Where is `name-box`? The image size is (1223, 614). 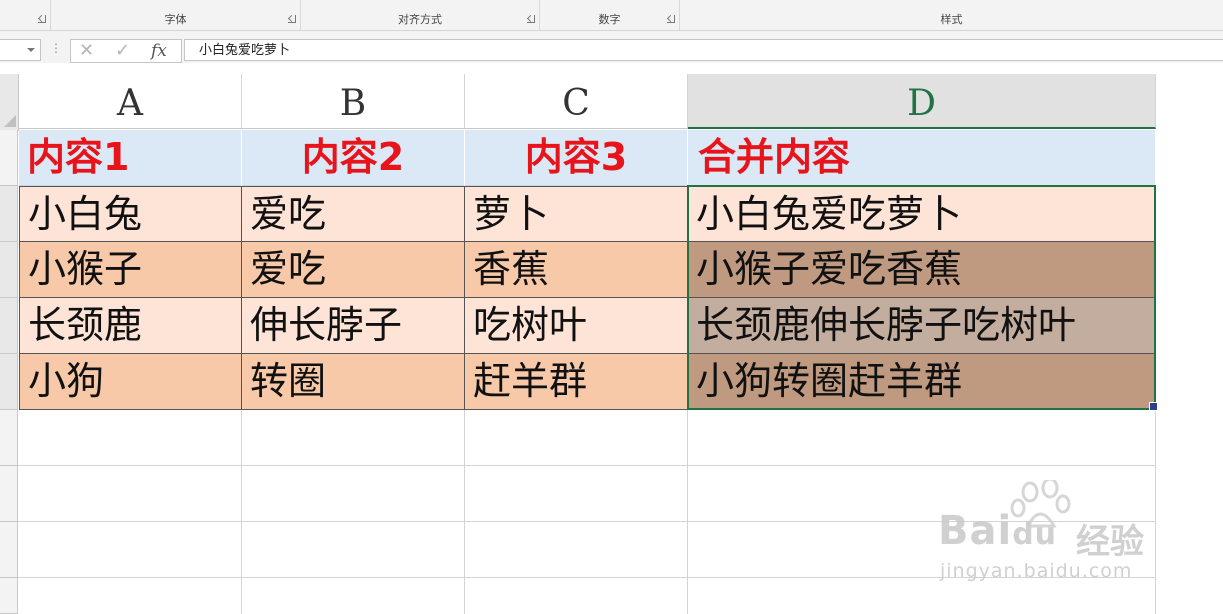
name-box is located at coordinates (20, 50).